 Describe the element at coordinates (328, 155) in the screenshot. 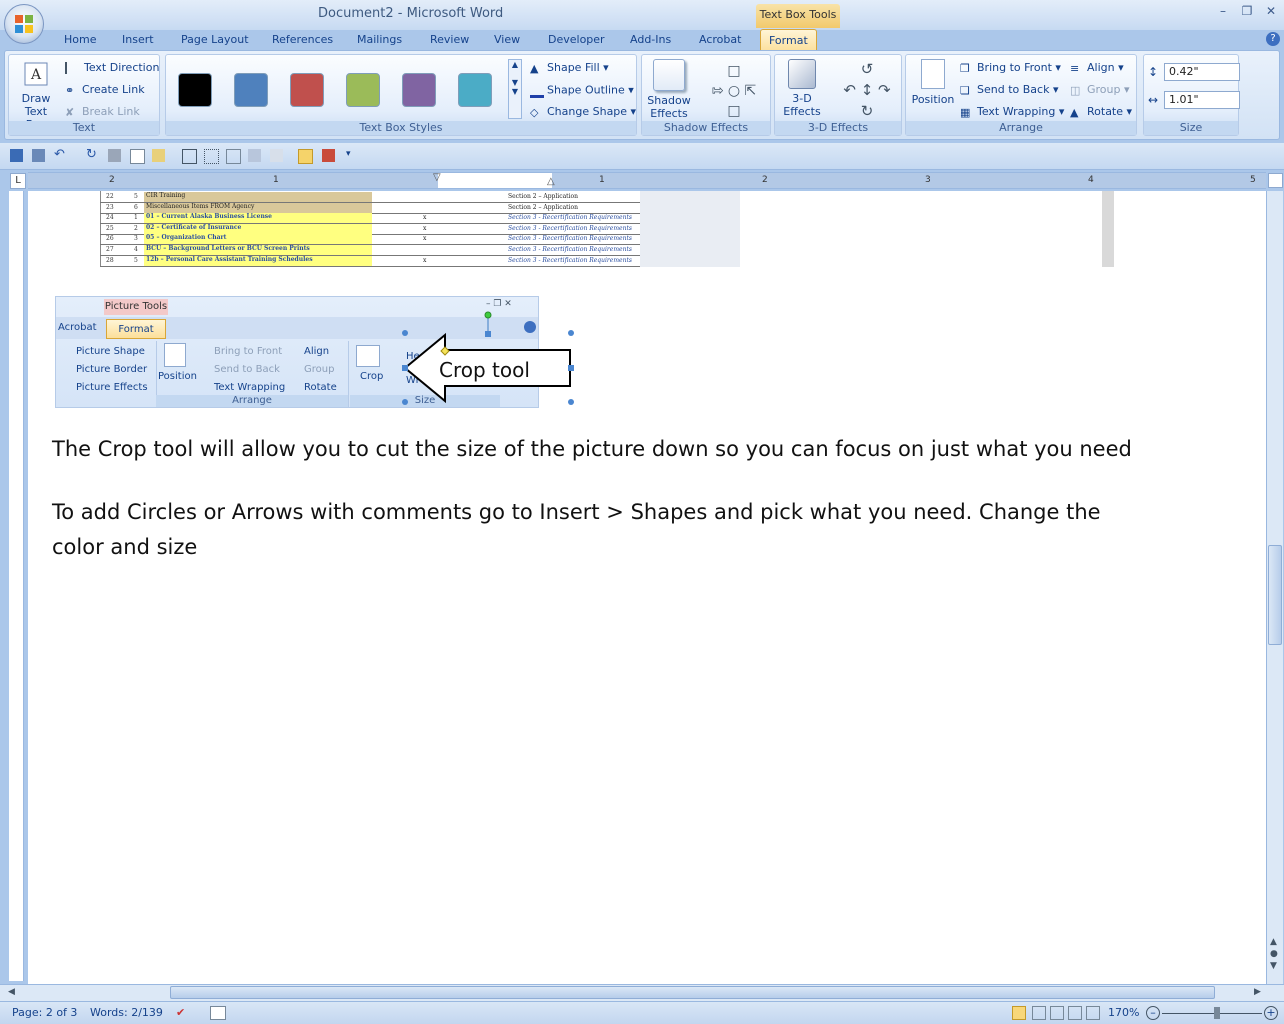

I see `spelling-icon` at that location.